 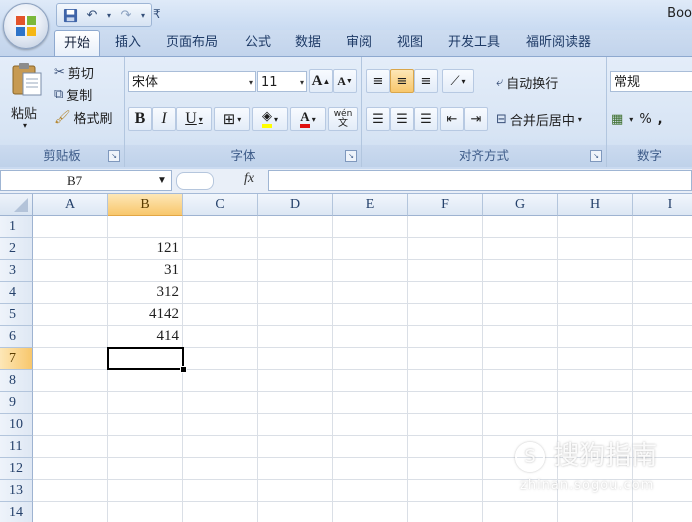 What do you see at coordinates (527, 82) in the screenshot?
I see `wrap-text-button: ⤶ 自动换行` at bounding box center [527, 82].